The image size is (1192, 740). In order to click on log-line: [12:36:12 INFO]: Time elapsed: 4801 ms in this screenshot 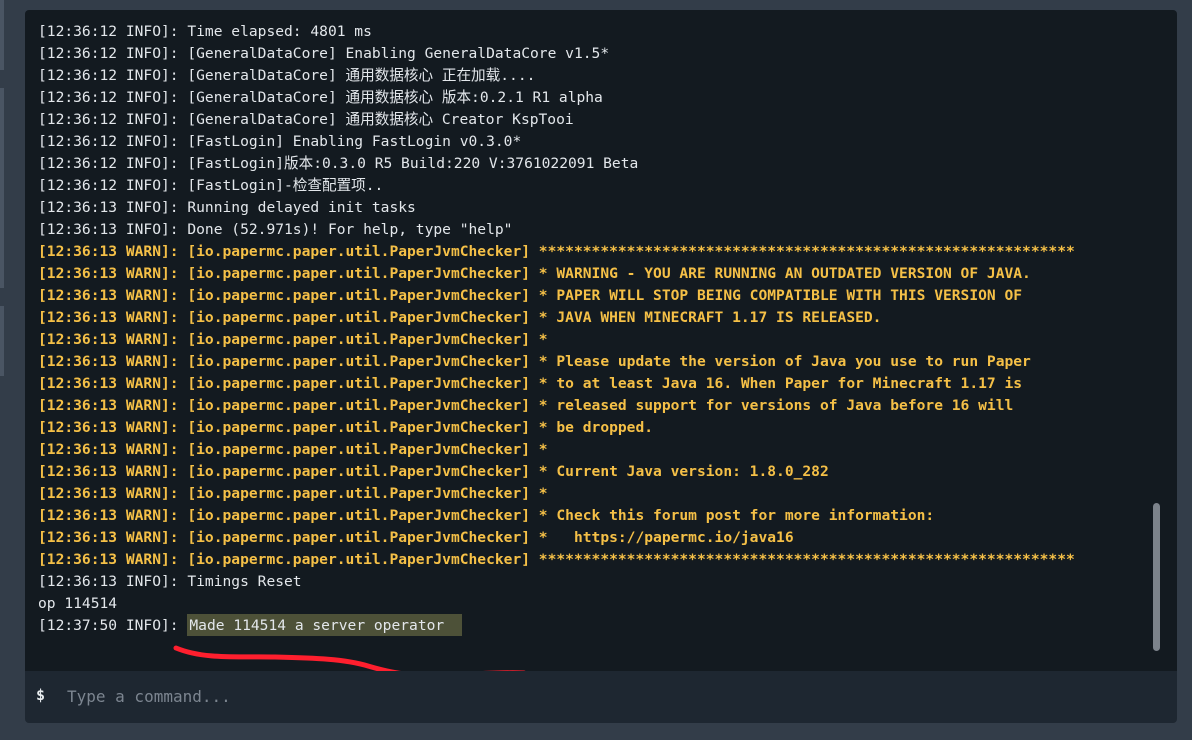, I will do `click(205, 31)`.